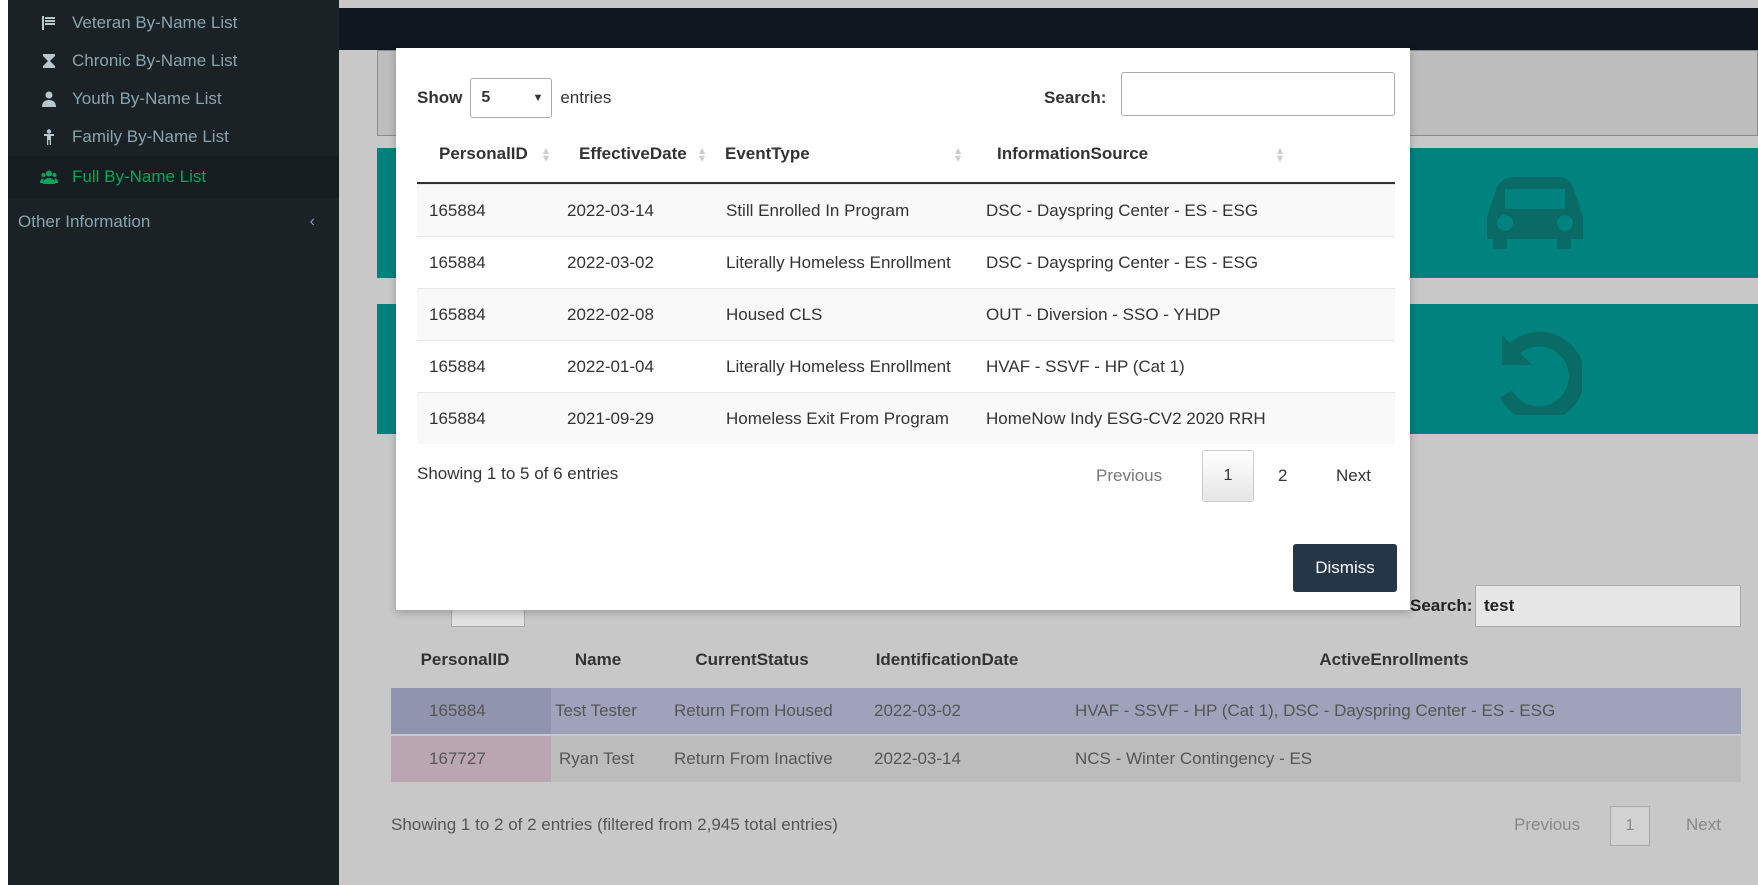  Describe the element at coordinates (518, 473) in the screenshot. I see `table-info: Showing 1 to 5 of 6 entries` at that location.